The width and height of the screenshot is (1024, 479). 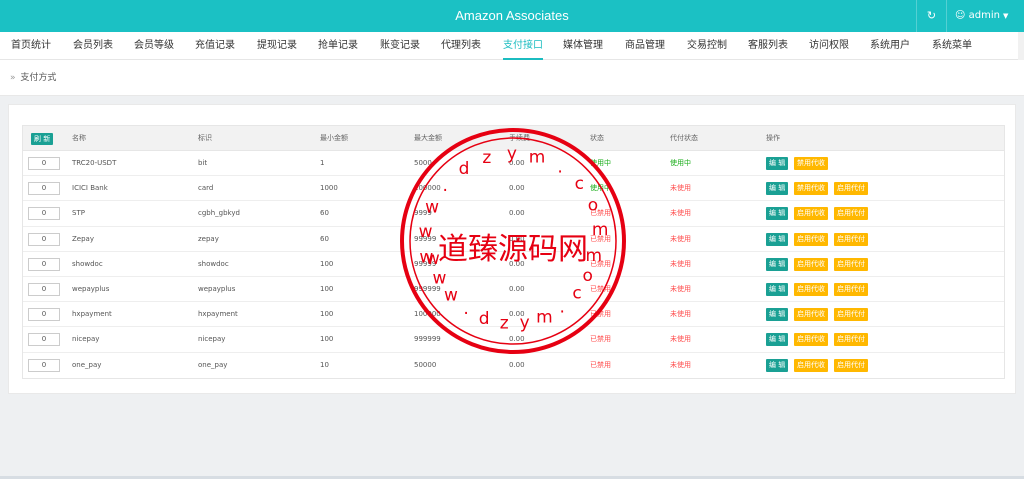 What do you see at coordinates (277, 46) in the screenshot?
I see `nav-item: 提现记录` at bounding box center [277, 46].